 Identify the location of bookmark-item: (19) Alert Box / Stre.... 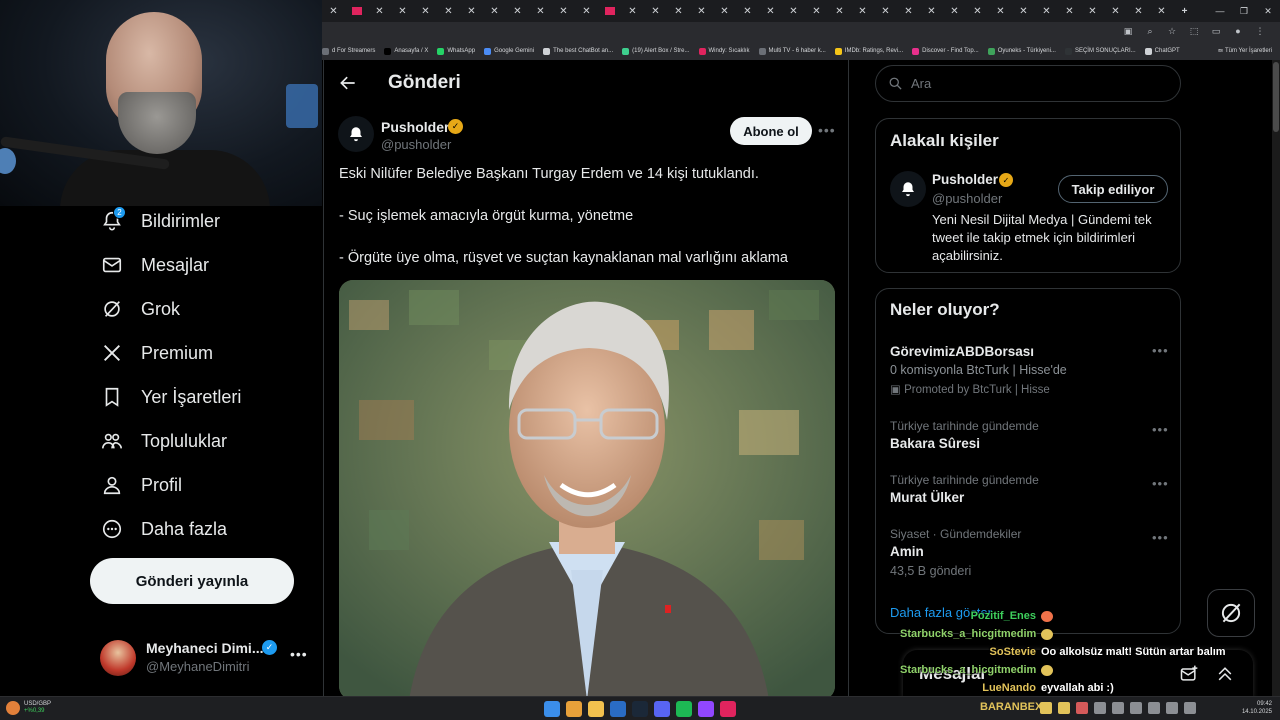
(656, 51).